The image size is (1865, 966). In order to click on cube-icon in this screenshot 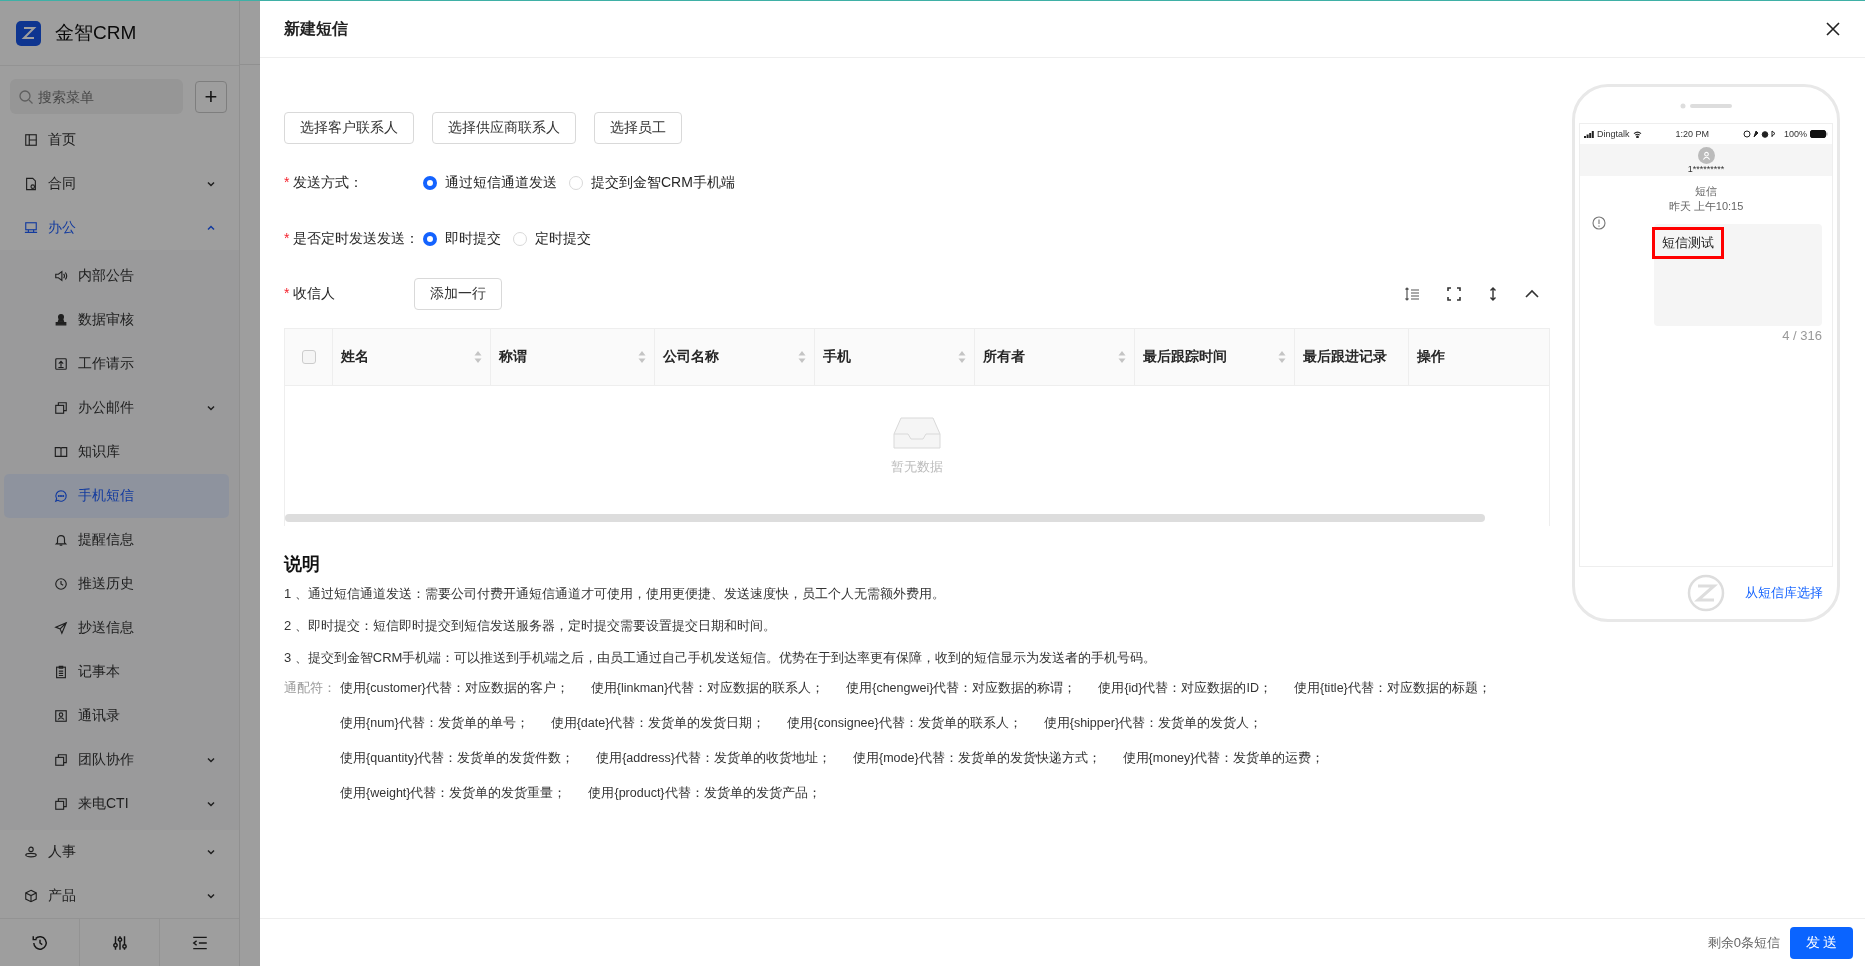, I will do `click(31, 896)`.